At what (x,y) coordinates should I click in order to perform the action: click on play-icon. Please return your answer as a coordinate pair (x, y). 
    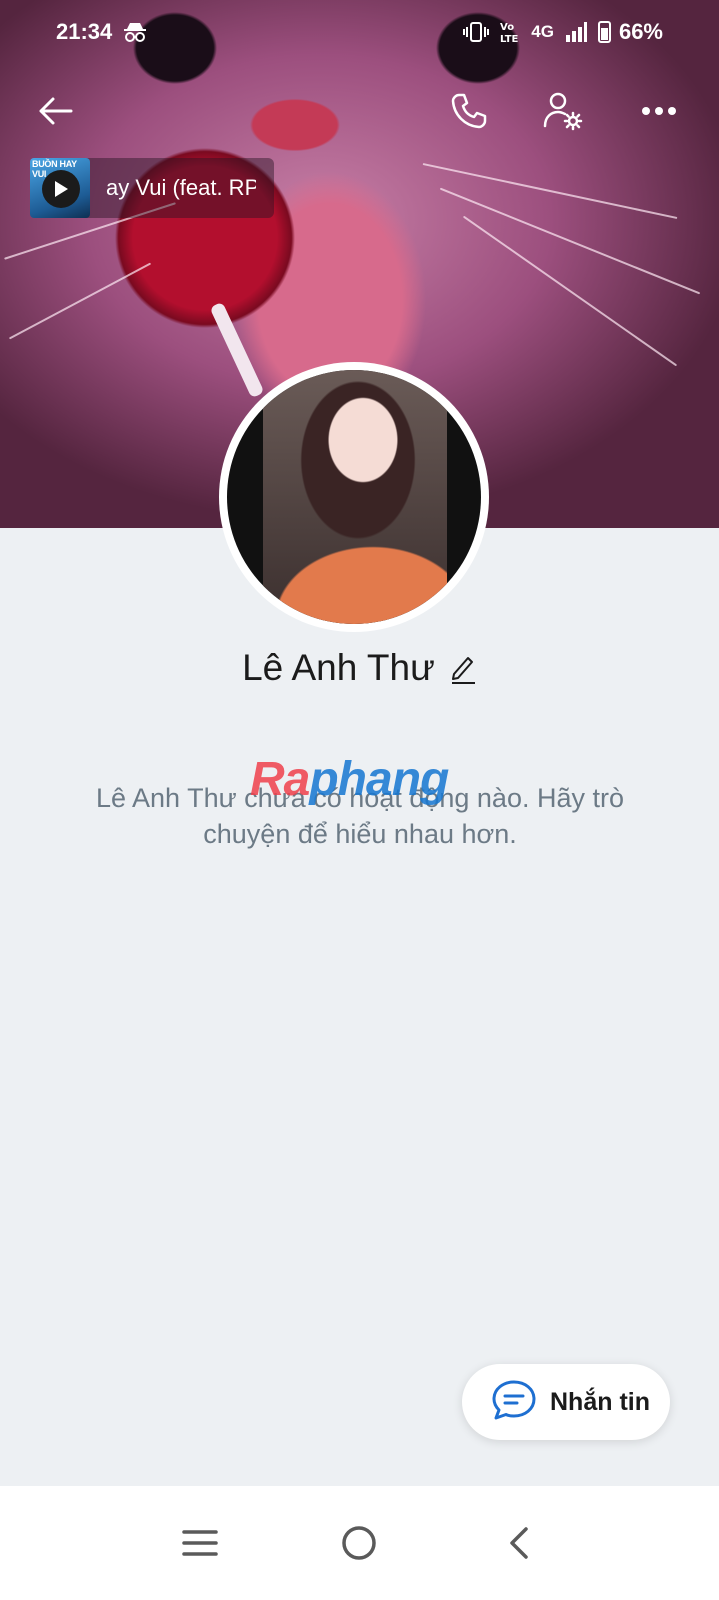
    Looking at the image, I should click on (61, 189).